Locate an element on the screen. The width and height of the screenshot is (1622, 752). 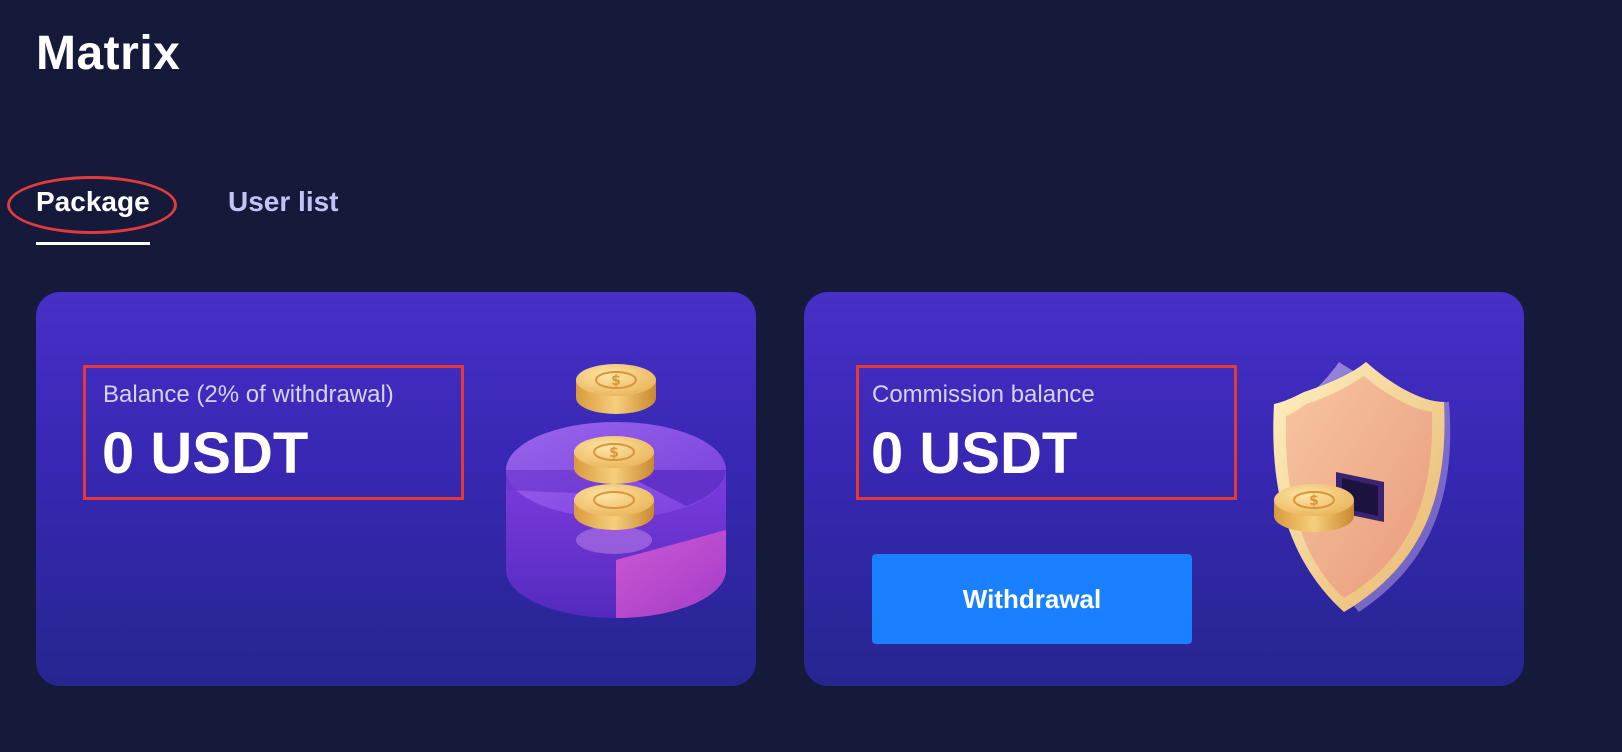
balance-value: 0 USDT is located at coordinates (205, 453).